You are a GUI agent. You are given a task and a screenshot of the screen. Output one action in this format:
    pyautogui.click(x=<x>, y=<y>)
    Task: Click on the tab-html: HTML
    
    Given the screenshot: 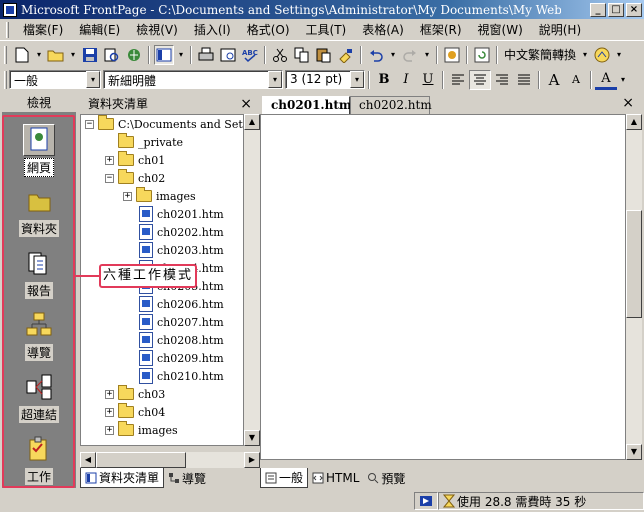 What is the action you would take?
    pyautogui.click(x=335, y=478)
    